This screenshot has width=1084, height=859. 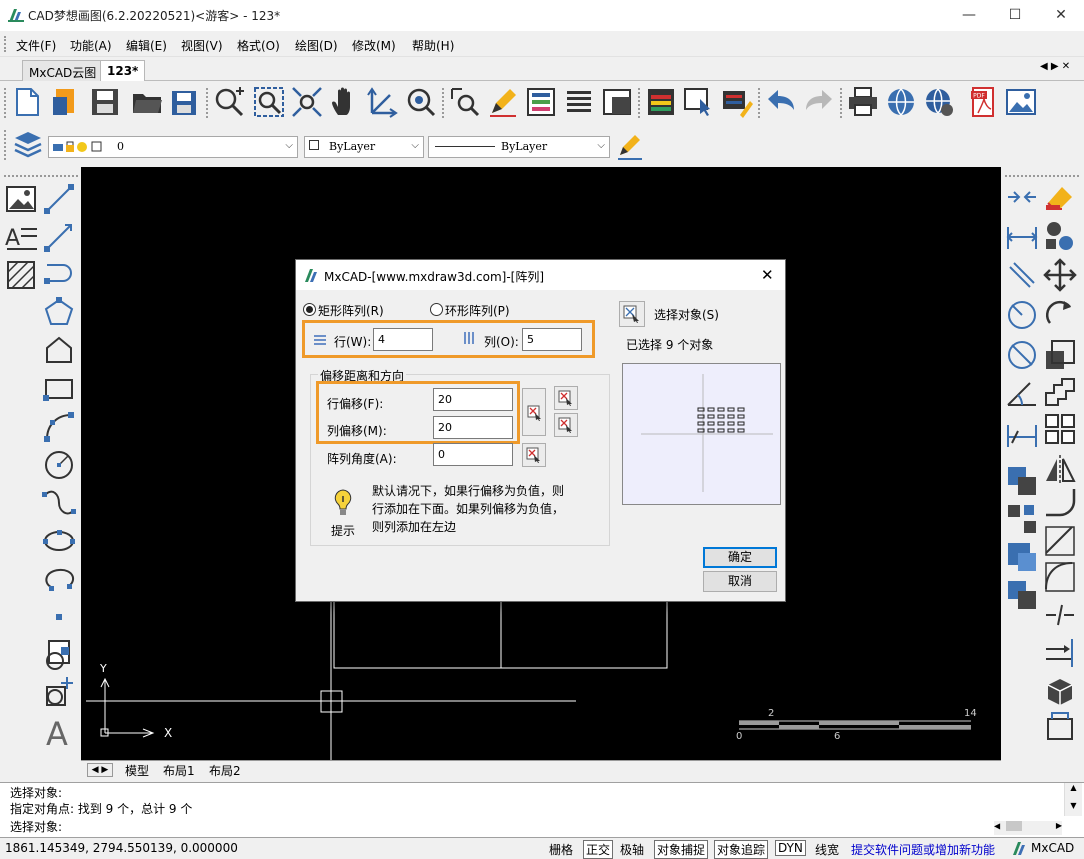 I want to click on fillet-icon, so click(x=1060, y=503).